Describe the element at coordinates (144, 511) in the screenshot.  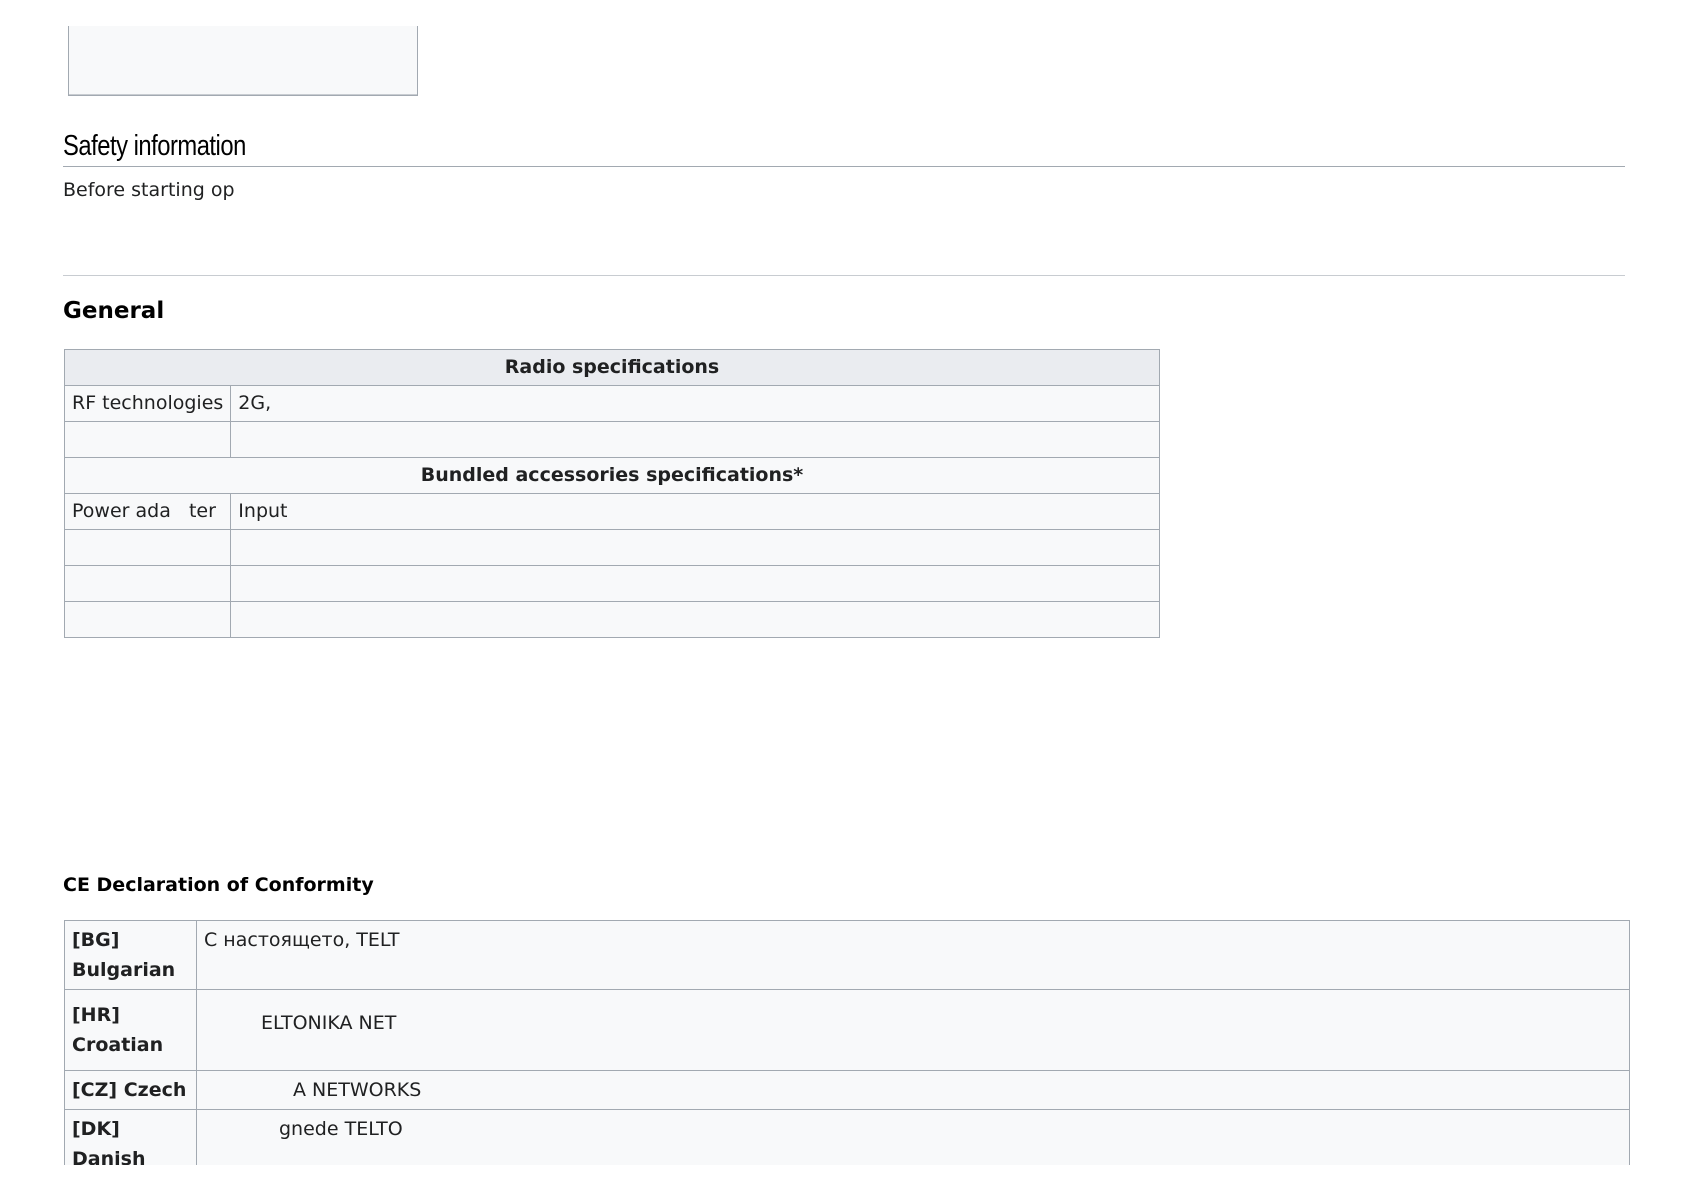
I see `power-adapter-label-text: Power ada ter` at that location.